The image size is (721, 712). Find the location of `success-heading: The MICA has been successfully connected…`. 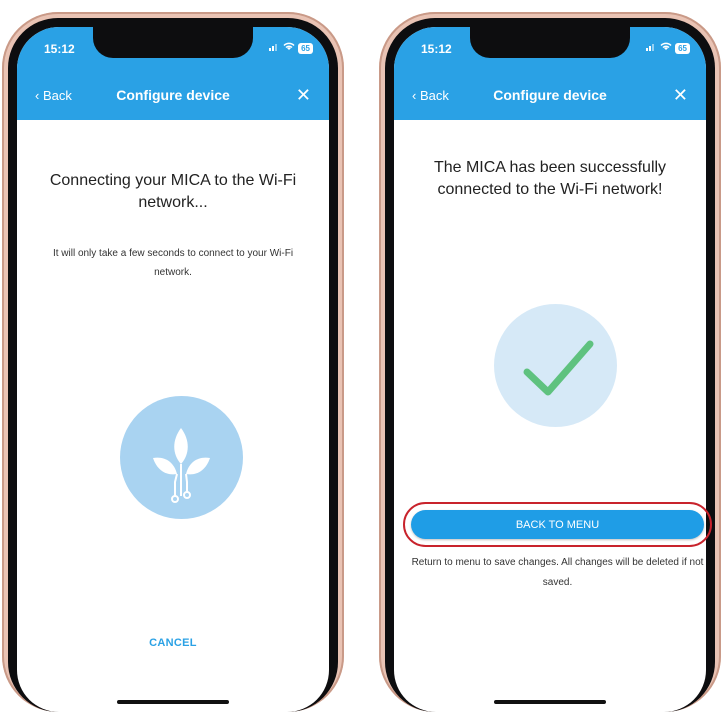

success-heading: The MICA has been successfully connected… is located at coordinates (550, 178).